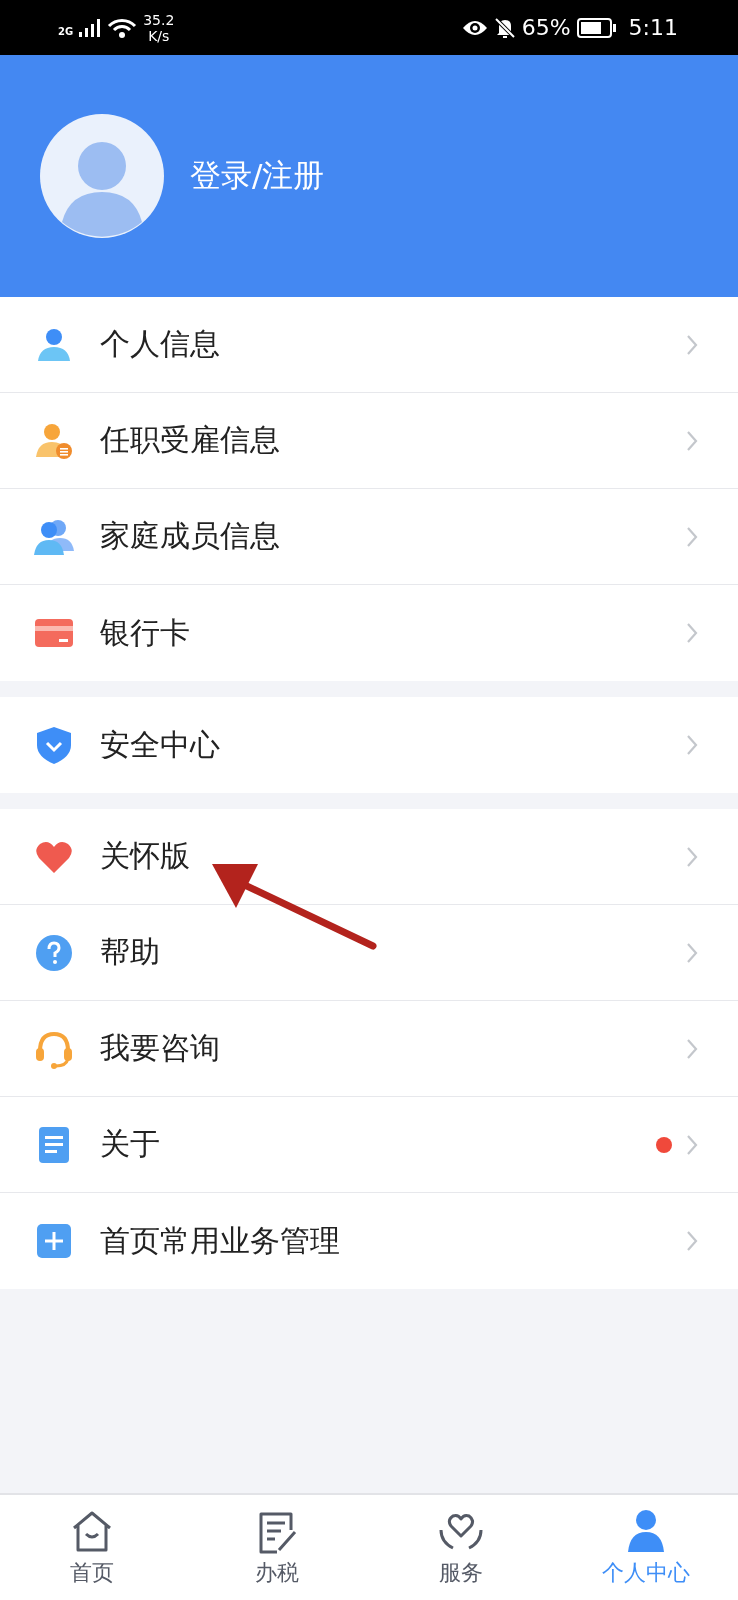  What do you see at coordinates (159, 19) in the screenshot?
I see `speed-value: 35.2` at bounding box center [159, 19].